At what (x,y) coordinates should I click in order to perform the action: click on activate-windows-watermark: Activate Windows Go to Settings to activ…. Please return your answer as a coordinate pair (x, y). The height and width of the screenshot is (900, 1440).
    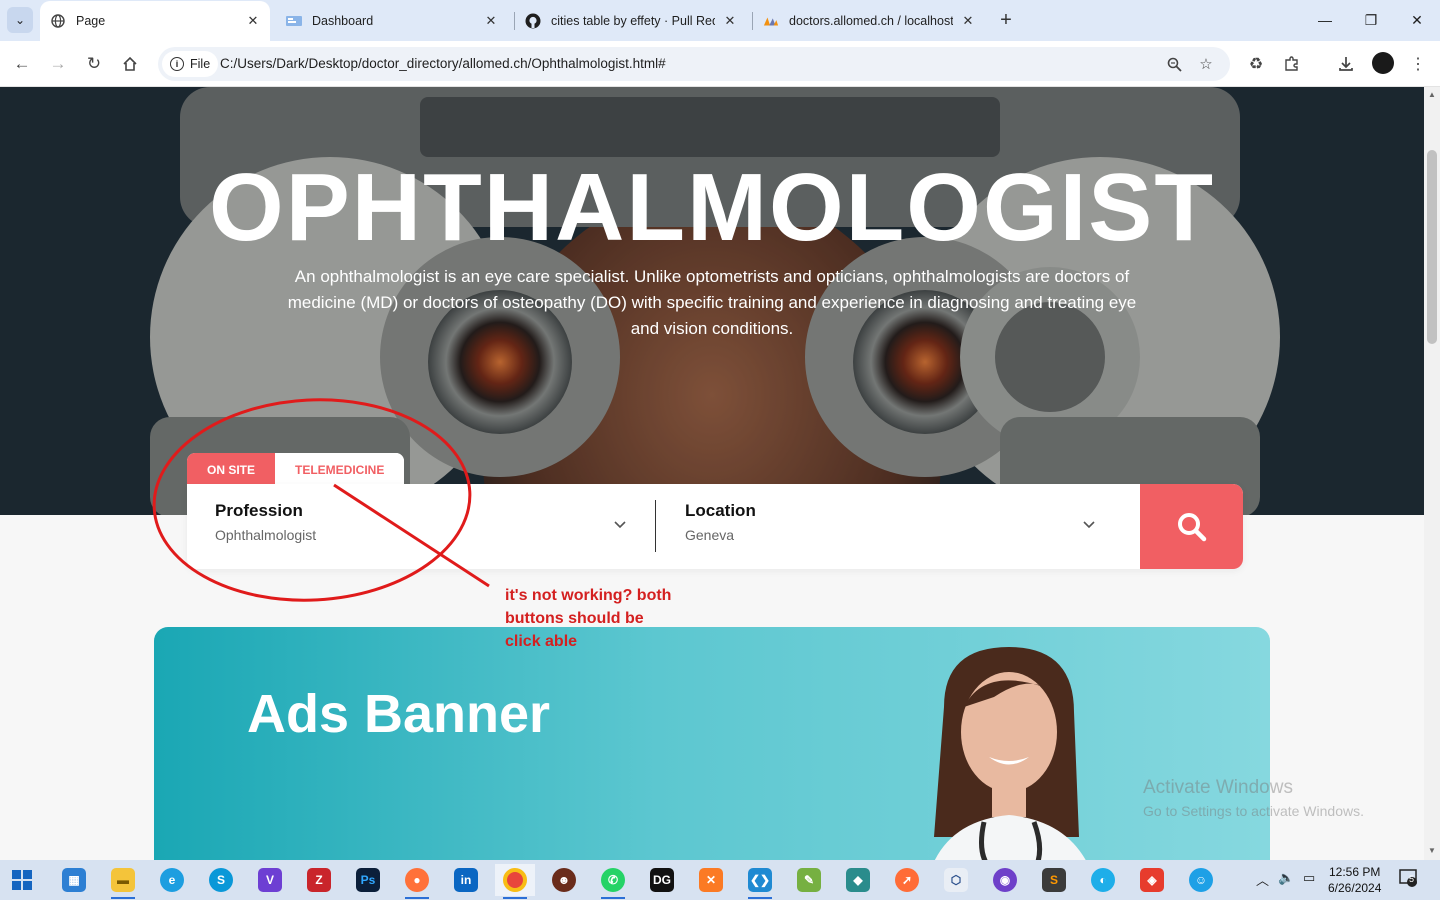
    Looking at the image, I should click on (1253, 798).